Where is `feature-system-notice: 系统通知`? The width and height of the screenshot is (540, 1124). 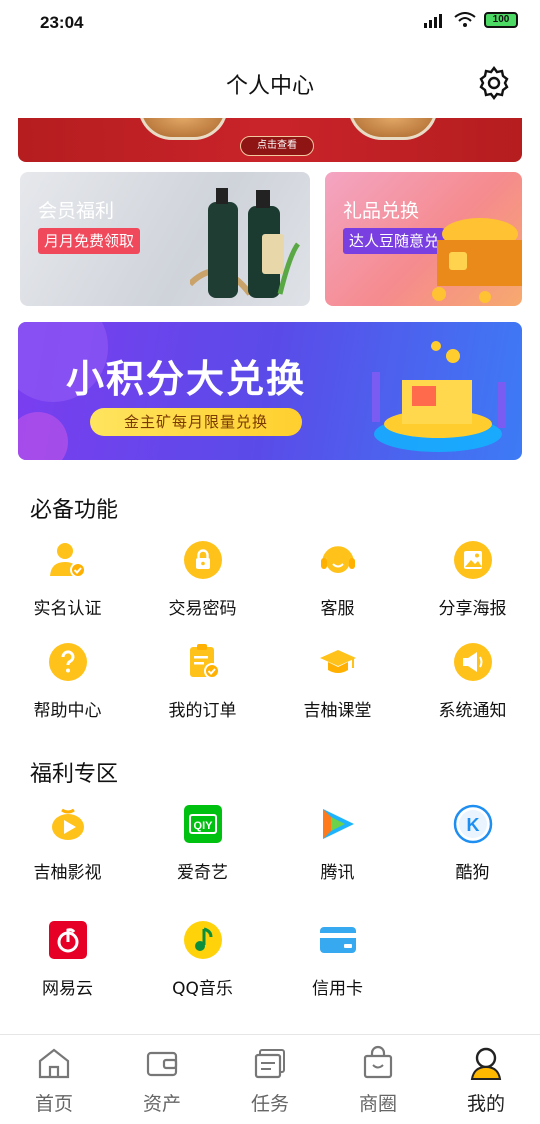
feature-system-notice: 系统通知 is located at coordinates (472, 681).